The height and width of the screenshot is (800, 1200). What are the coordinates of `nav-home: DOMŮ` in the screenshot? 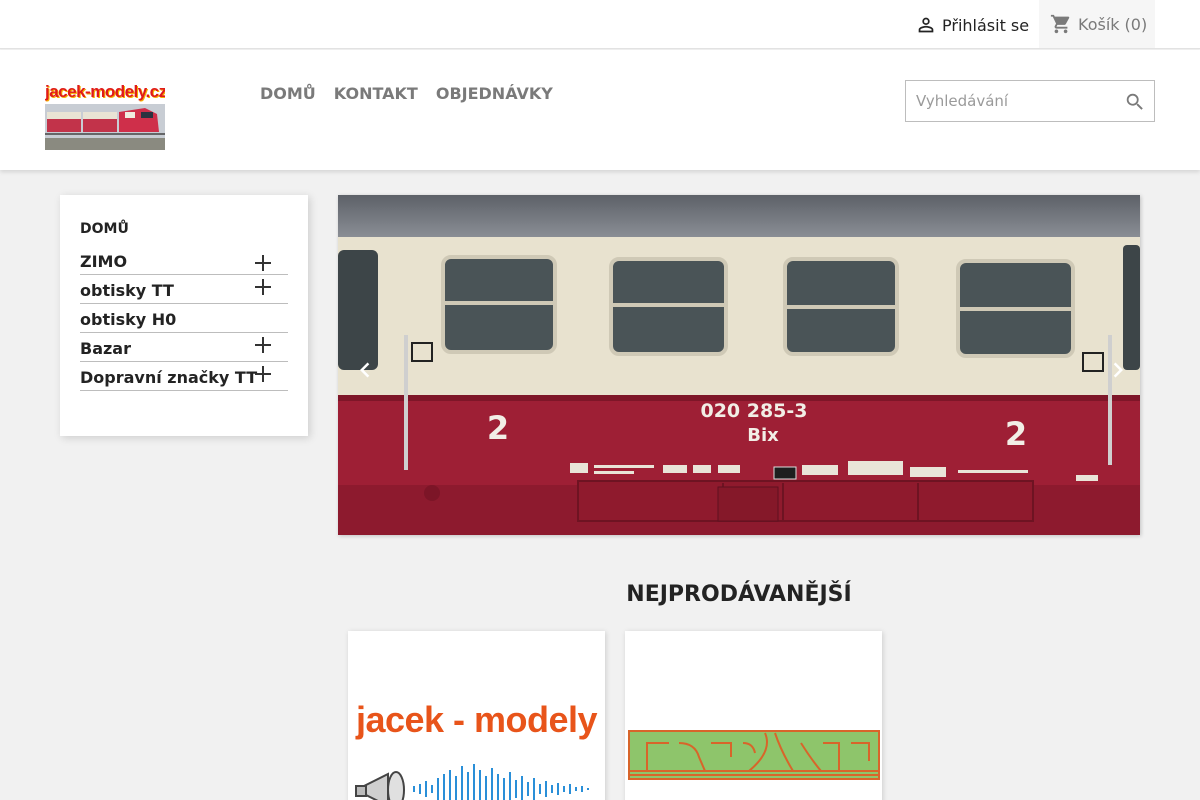 It's located at (288, 93).